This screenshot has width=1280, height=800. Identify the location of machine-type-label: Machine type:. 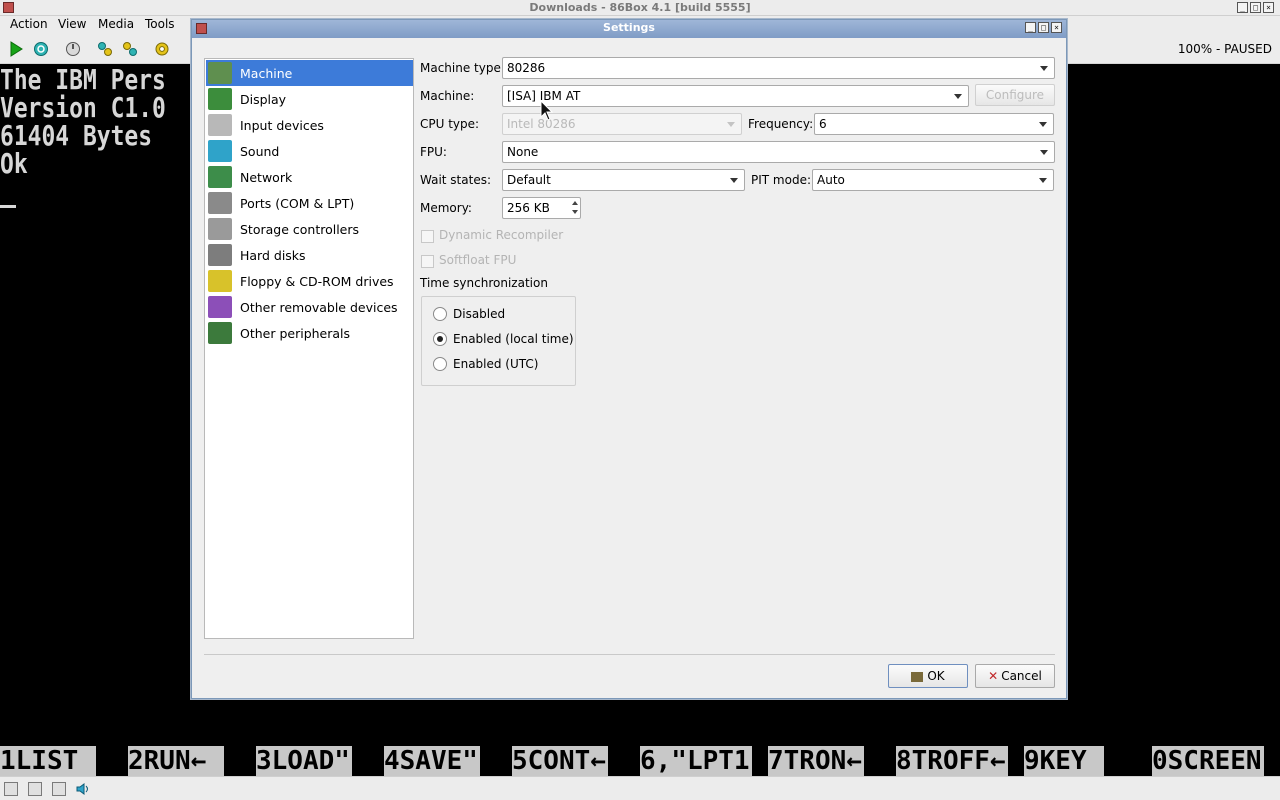
(462, 68).